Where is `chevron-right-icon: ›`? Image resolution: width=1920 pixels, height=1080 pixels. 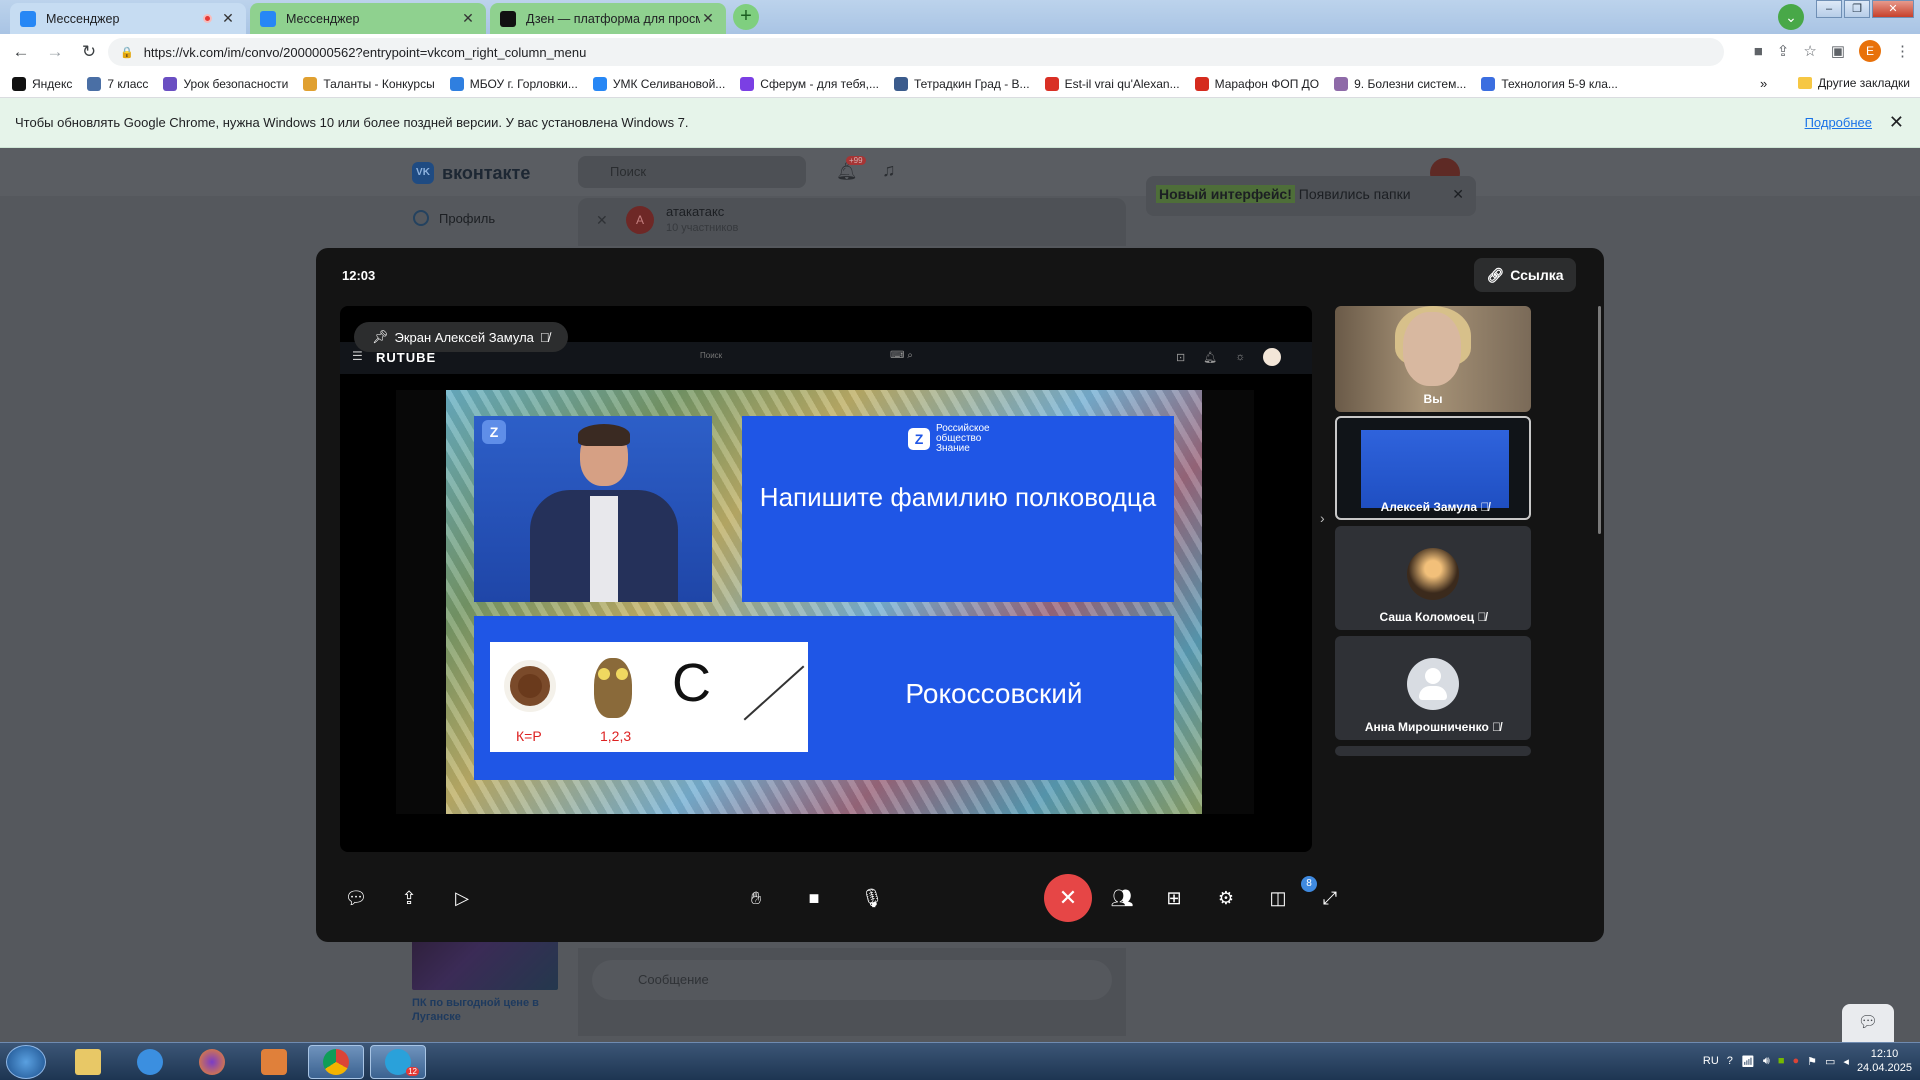 chevron-right-icon: › is located at coordinates (1322, 518).